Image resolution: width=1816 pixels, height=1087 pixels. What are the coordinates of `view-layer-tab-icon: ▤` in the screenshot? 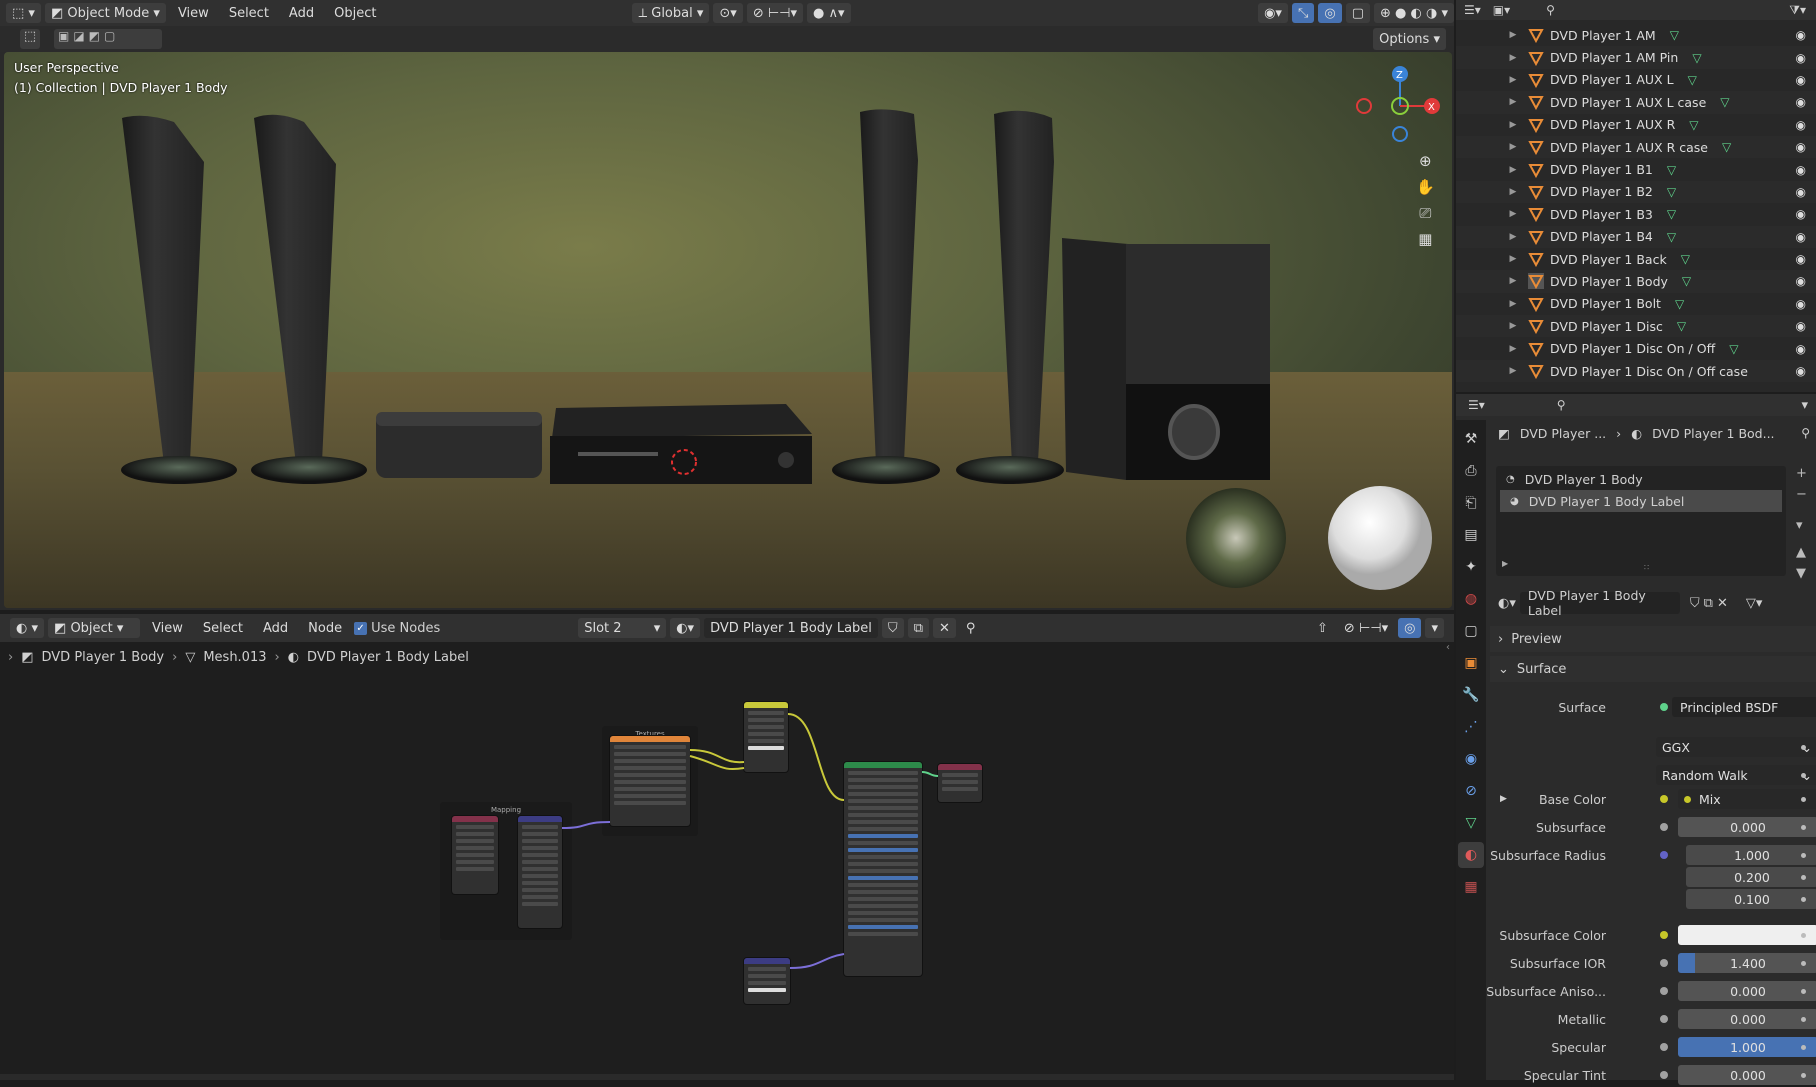 It's located at (1471, 535).